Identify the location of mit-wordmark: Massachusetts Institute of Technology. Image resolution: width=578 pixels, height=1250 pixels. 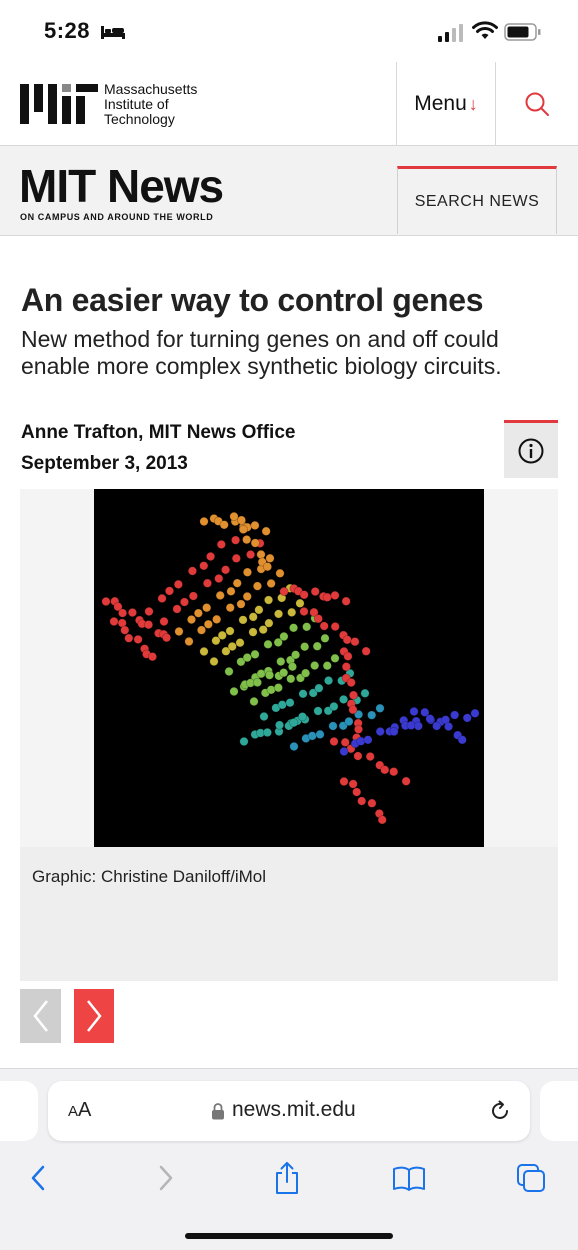
(150, 104).